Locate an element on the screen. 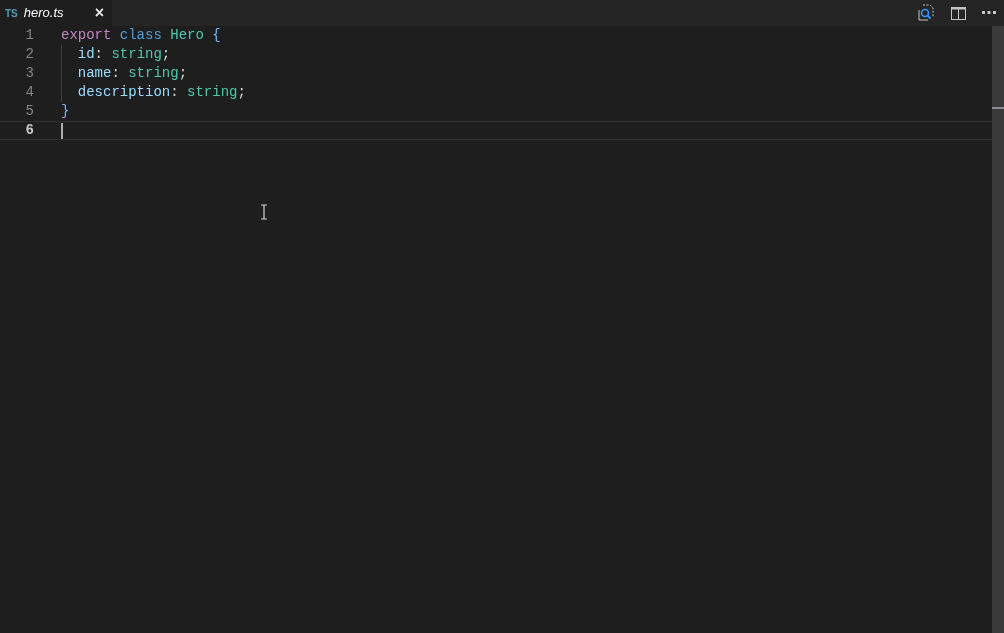 This screenshot has height=633, width=1004. split-editor-icon is located at coordinates (958, 13).